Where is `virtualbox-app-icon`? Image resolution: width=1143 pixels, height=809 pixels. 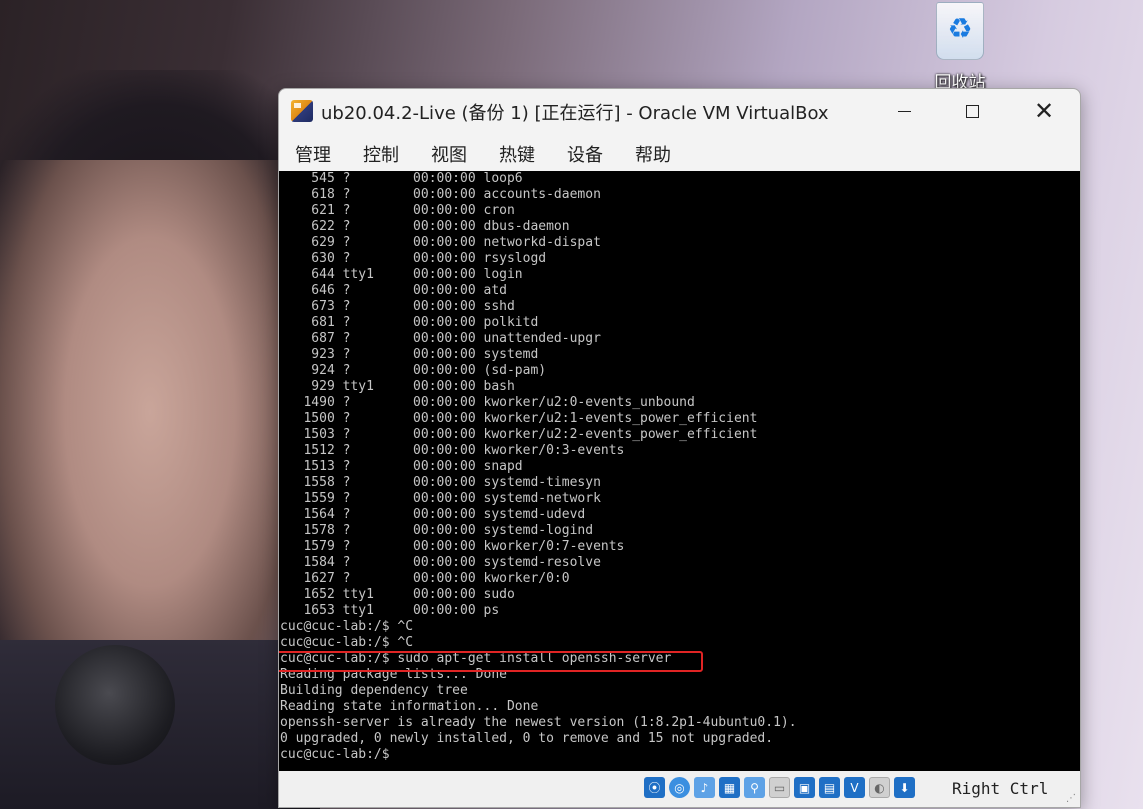
virtualbox-app-icon is located at coordinates (302, 111).